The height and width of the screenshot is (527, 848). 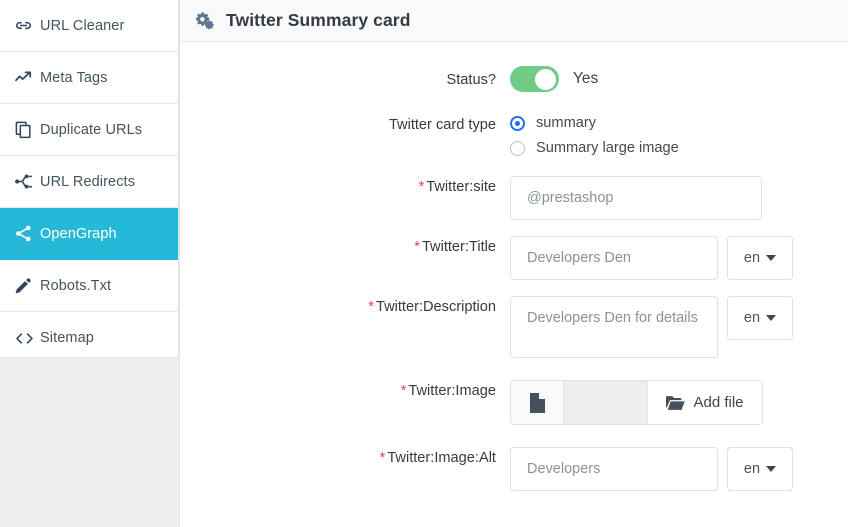 What do you see at coordinates (27, 25) in the screenshot?
I see `link-icon` at bounding box center [27, 25].